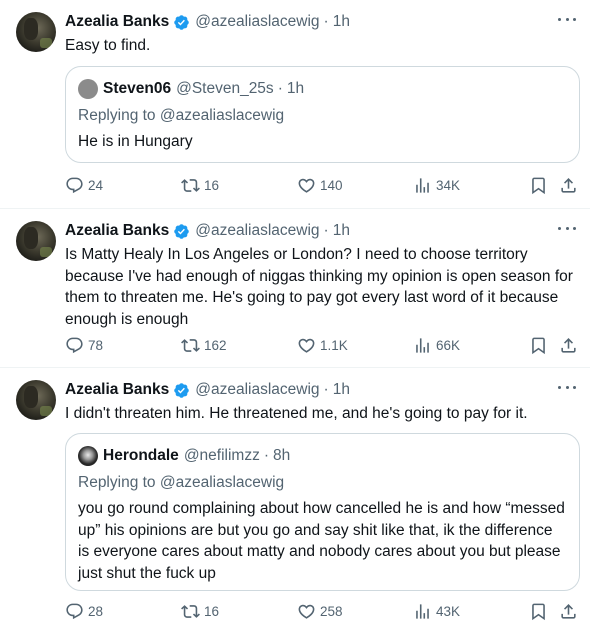 The width and height of the screenshot is (590, 628). I want to click on like-button: 1.1K, so click(322, 345).